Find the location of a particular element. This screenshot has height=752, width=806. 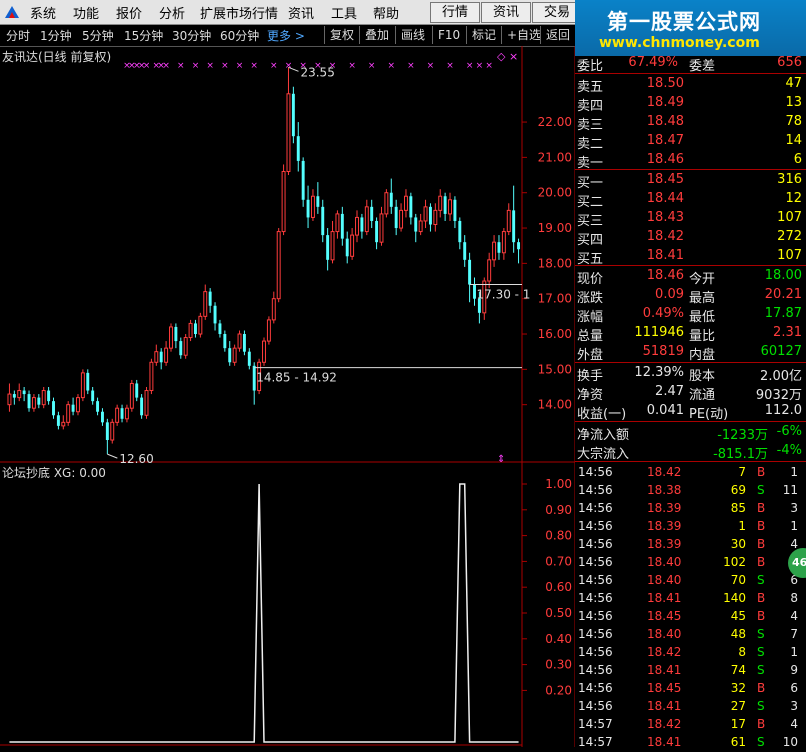

sell-price: 18.46 is located at coordinates (665, 159).